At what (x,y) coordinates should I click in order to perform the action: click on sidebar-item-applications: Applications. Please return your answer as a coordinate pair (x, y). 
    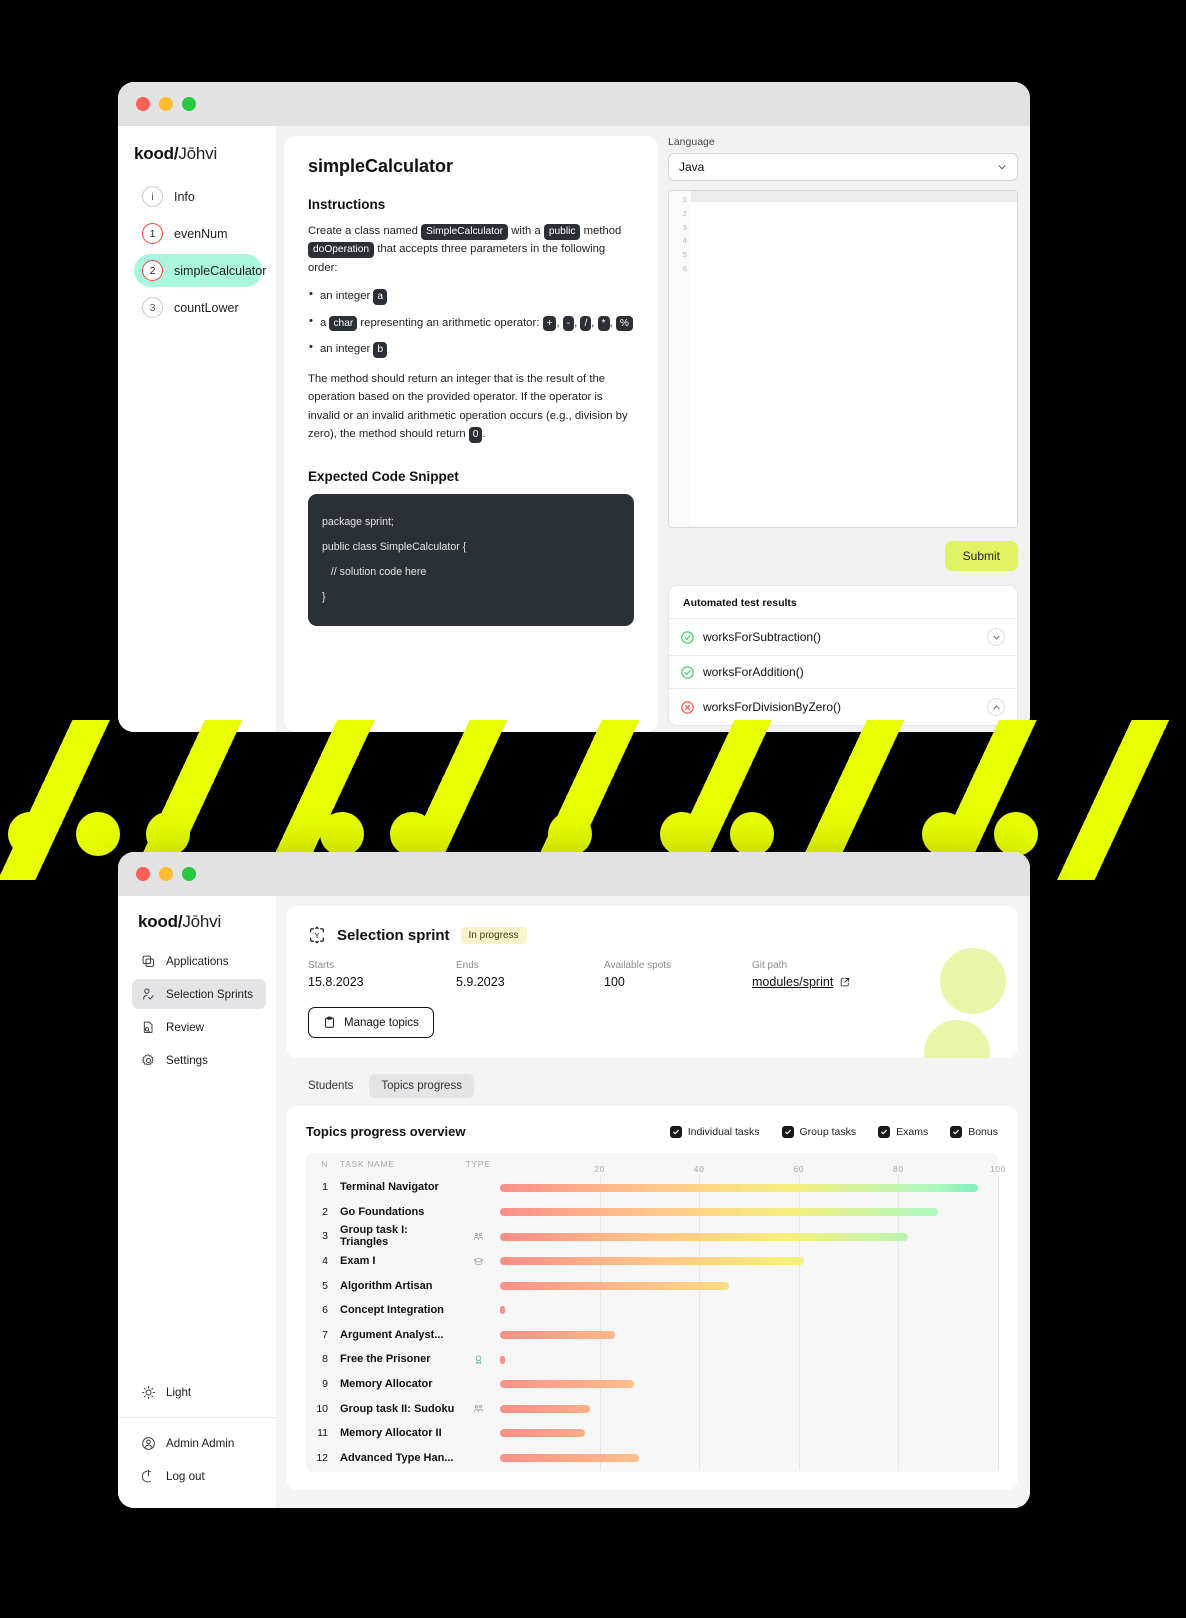
    Looking at the image, I should click on (199, 961).